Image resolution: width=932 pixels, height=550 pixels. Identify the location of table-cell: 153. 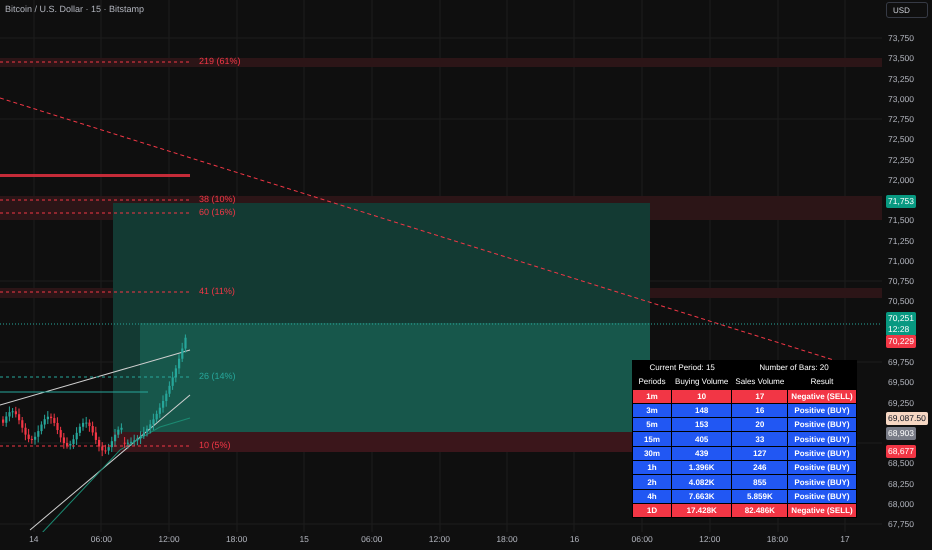
(702, 425).